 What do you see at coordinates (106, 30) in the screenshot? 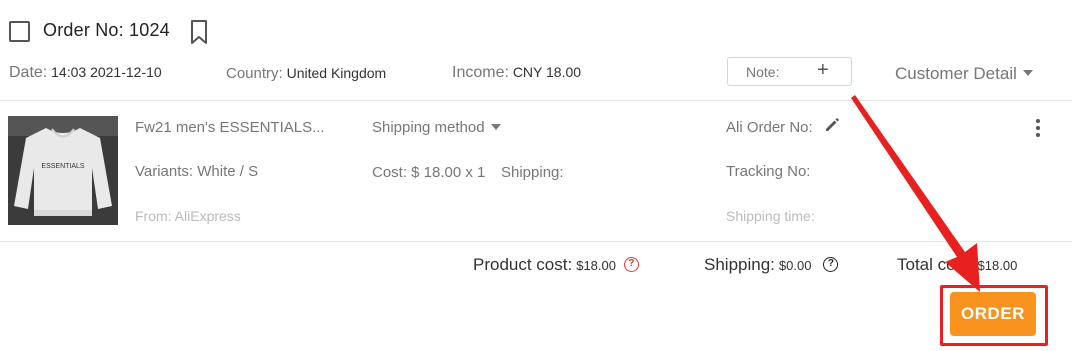
I see `order-number-title: Order No: 1024` at bounding box center [106, 30].